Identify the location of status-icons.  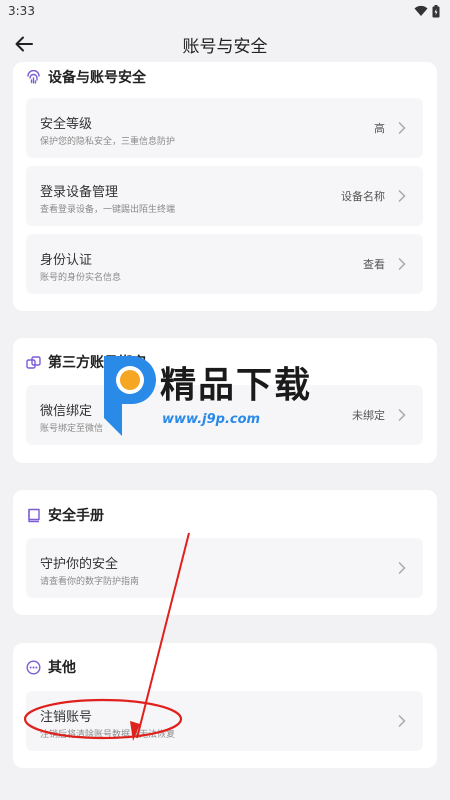
(427, 11).